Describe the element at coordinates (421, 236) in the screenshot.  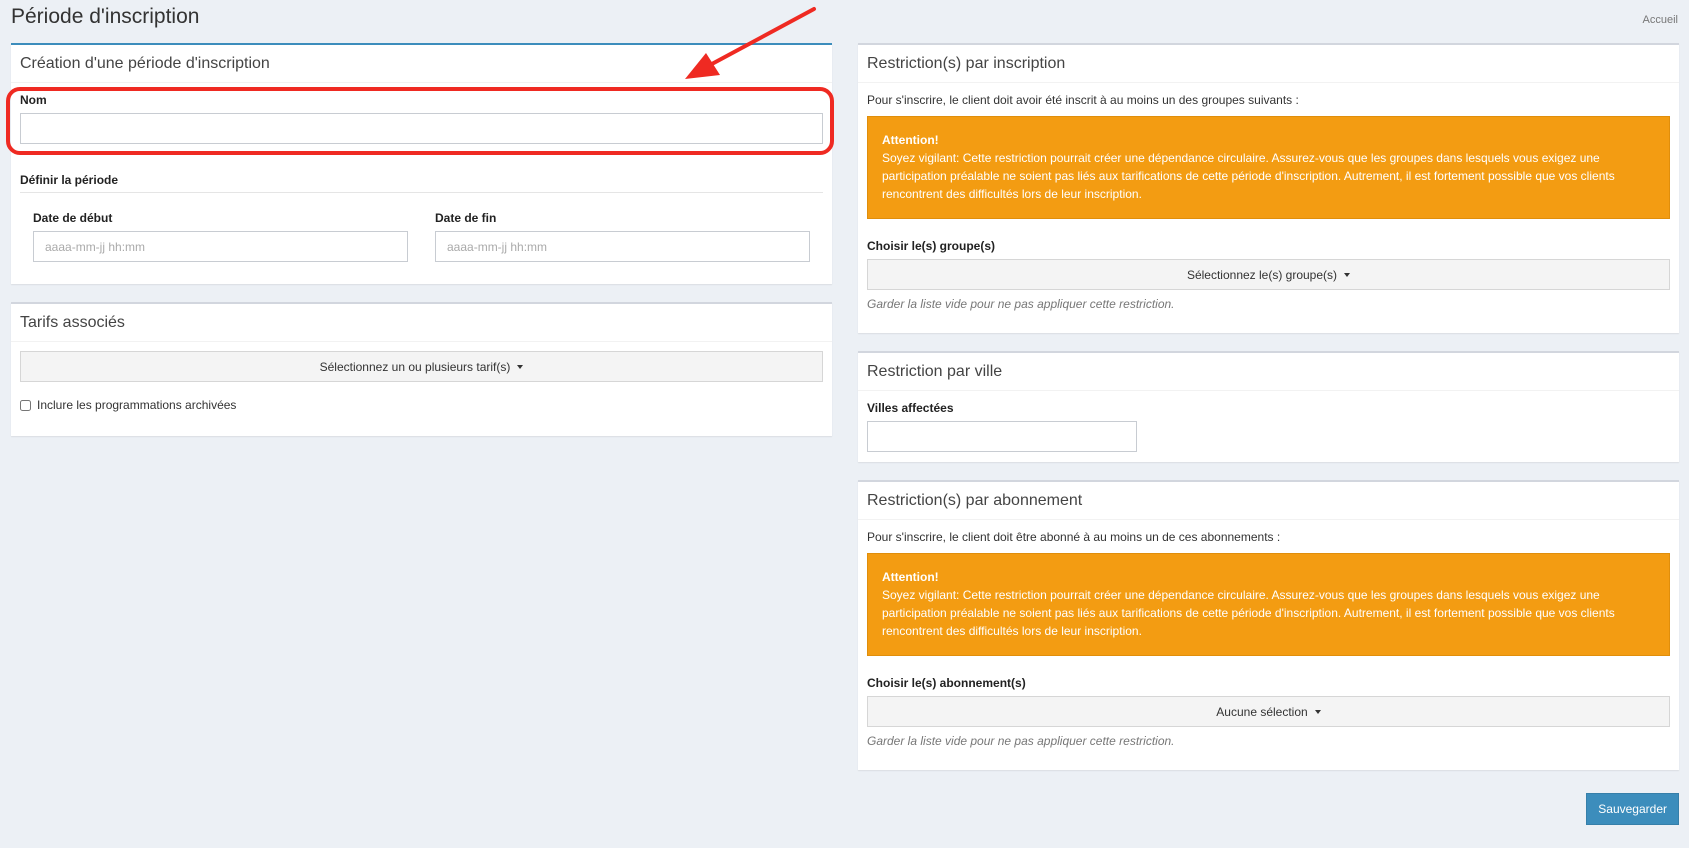
I see `date-row: Date de début Date de fin` at that location.